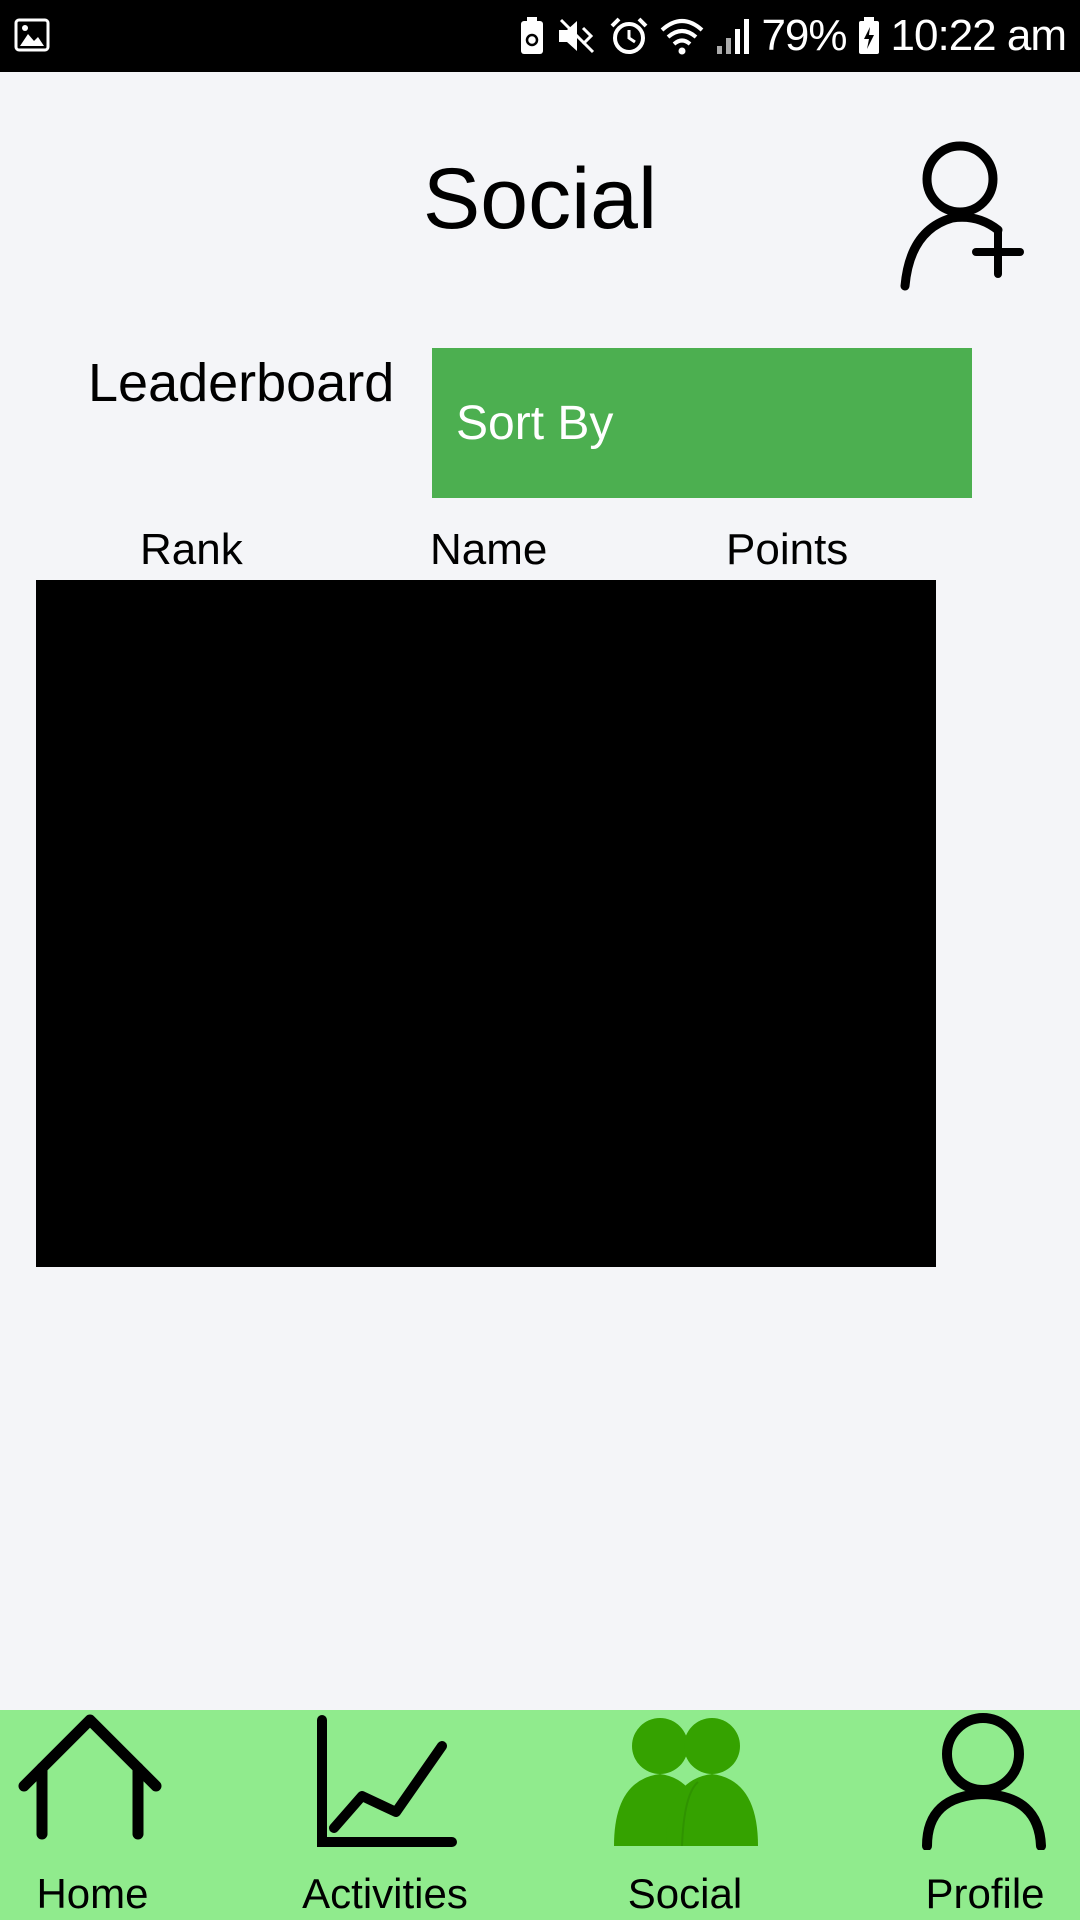 The height and width of the screenshot is (1920, 1080). What do you see at coordinates (92, 1893) in the screenshot?
I see `nav-label-home: Home` at bounding box center [92, 1893].